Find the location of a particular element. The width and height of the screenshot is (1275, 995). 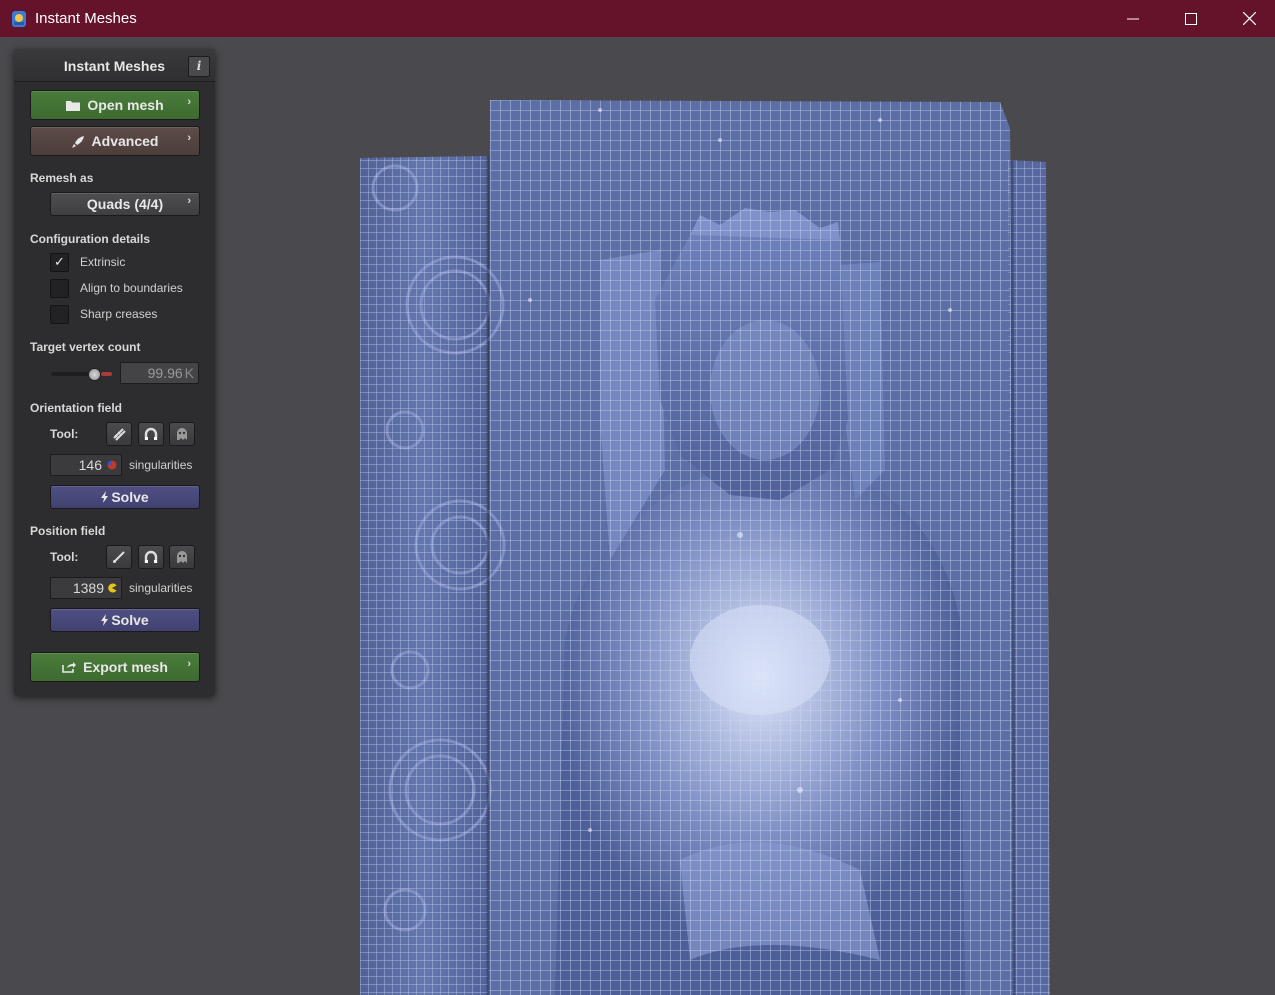

open-mesh-label: Open mesh is located at coordinates (125, 105).